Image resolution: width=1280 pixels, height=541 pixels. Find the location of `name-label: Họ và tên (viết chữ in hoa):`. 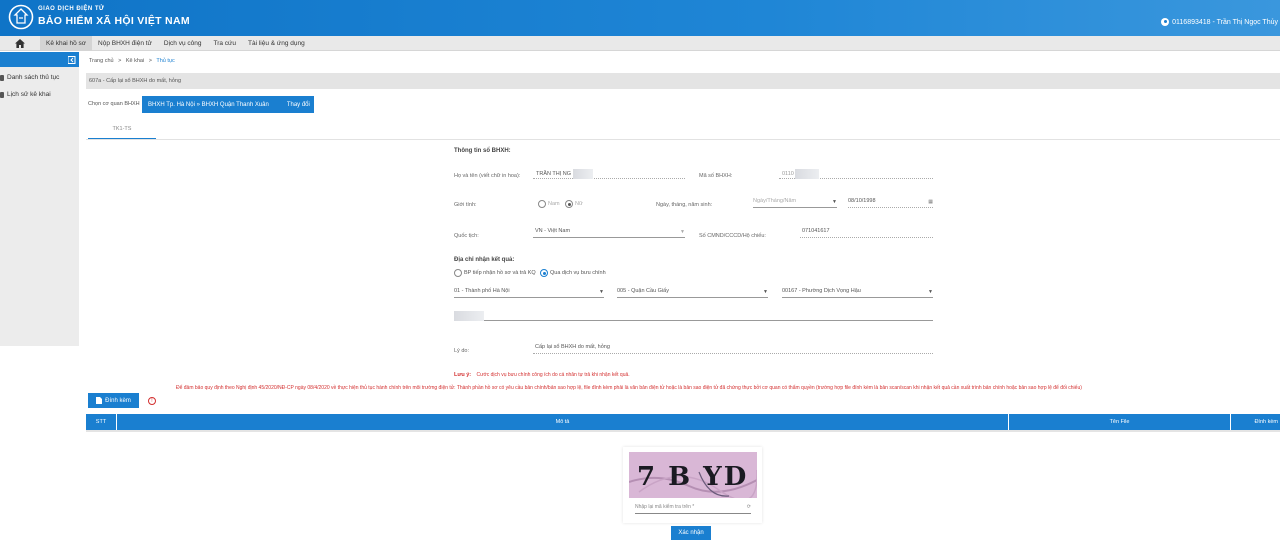

name-label: Họ và tên (viết chữ in hoa): is located at coordinates (487, 176).